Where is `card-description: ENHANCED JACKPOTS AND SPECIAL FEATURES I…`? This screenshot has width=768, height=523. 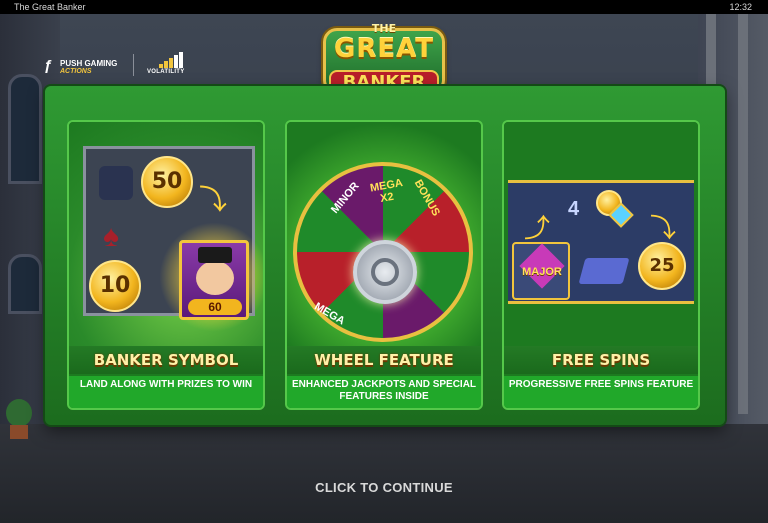
card-description: ENHANCED JACKPOTS AND SPECIAL FEATURES I… is located at coordinates (384, 392).